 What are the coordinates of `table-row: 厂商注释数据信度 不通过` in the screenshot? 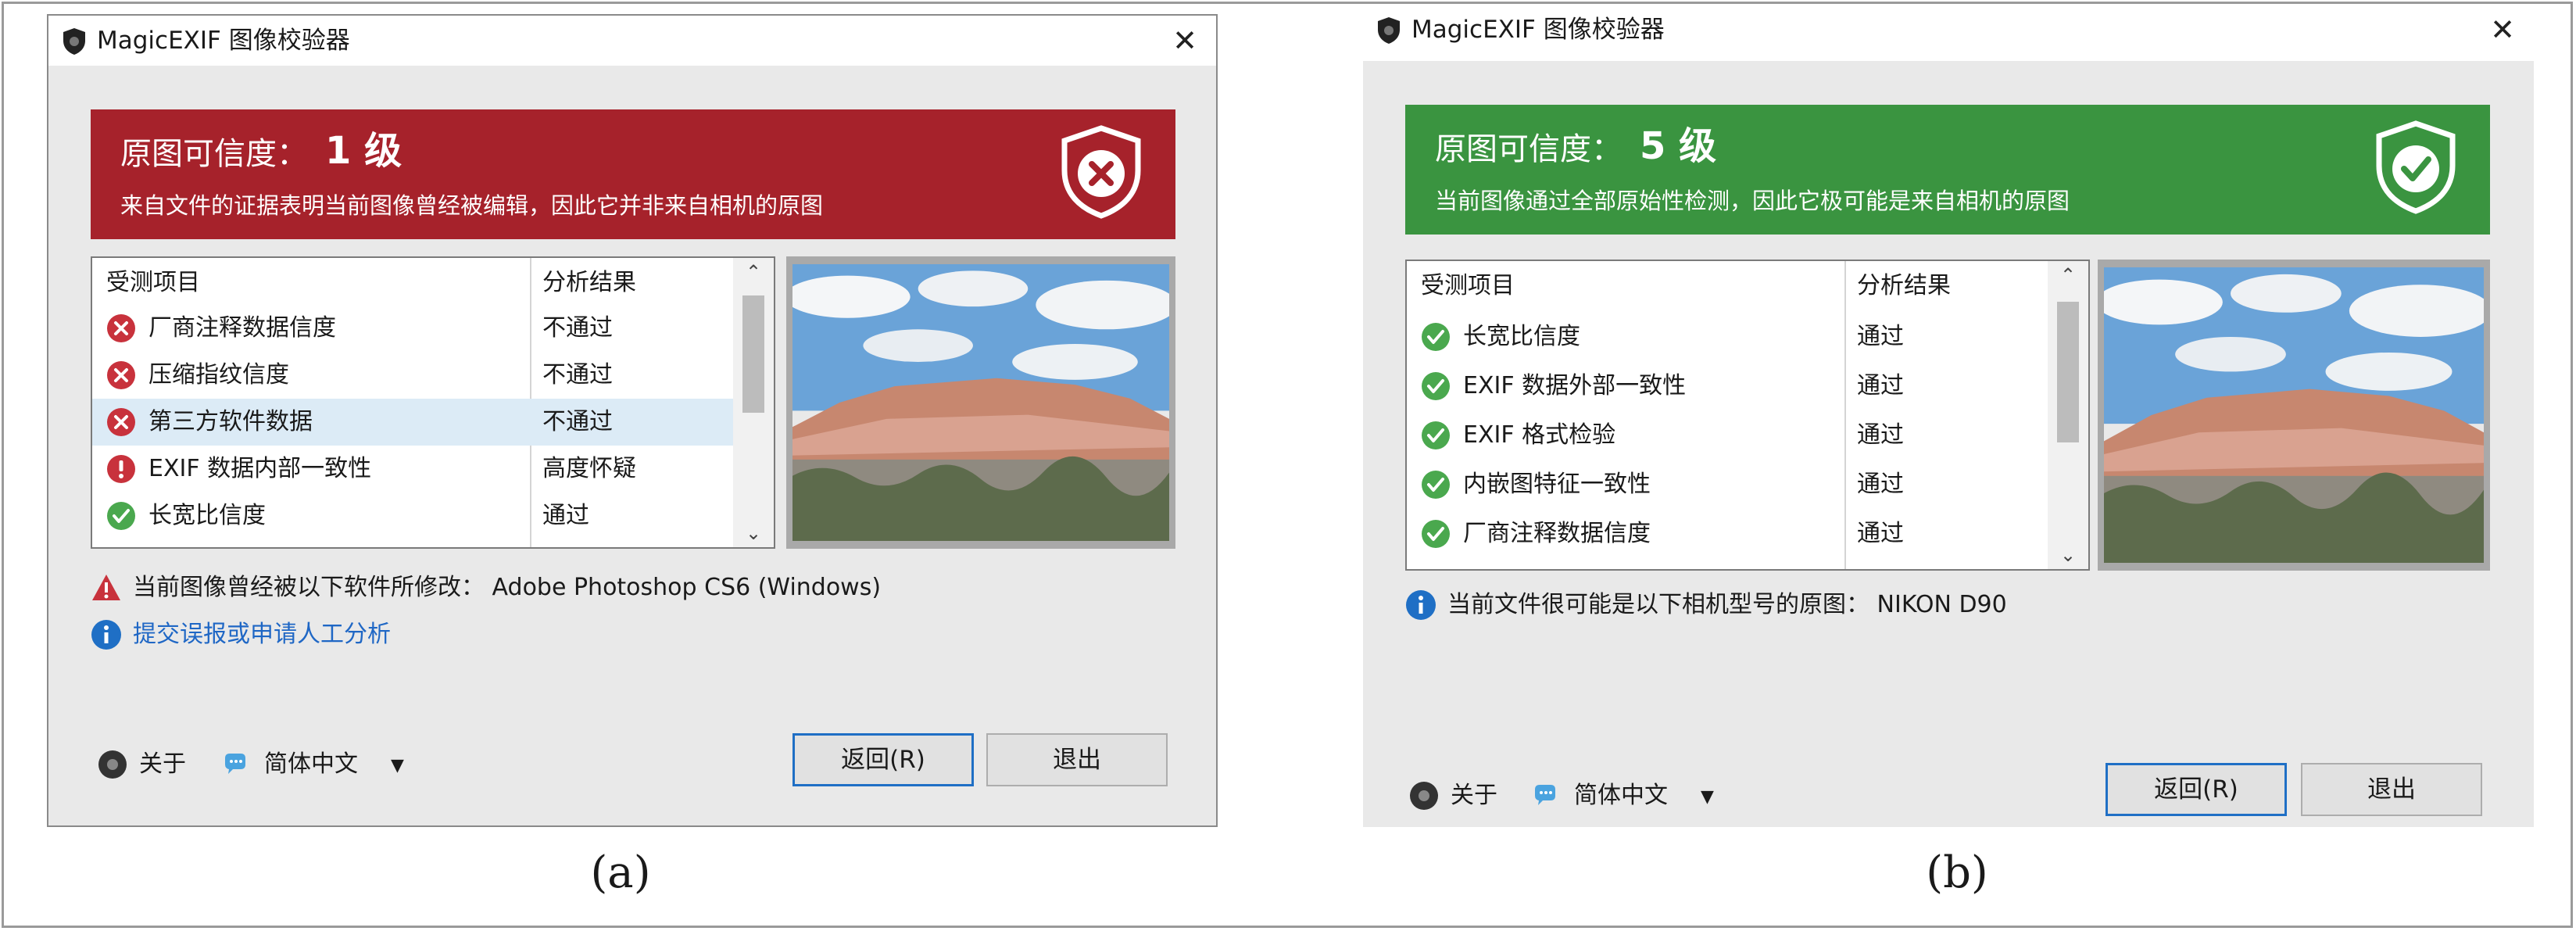 It's located at (412, 328).